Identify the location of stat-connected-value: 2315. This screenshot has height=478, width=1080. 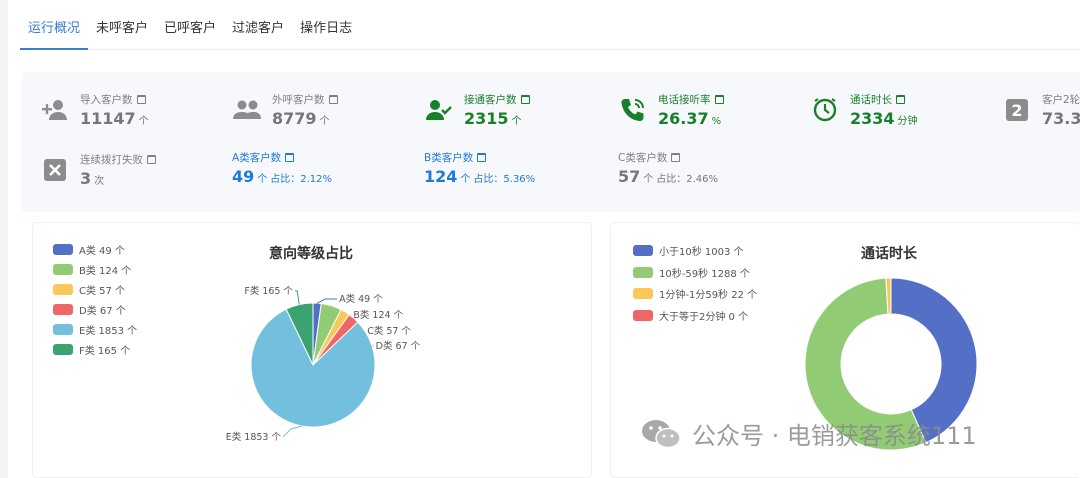
(486, 118).